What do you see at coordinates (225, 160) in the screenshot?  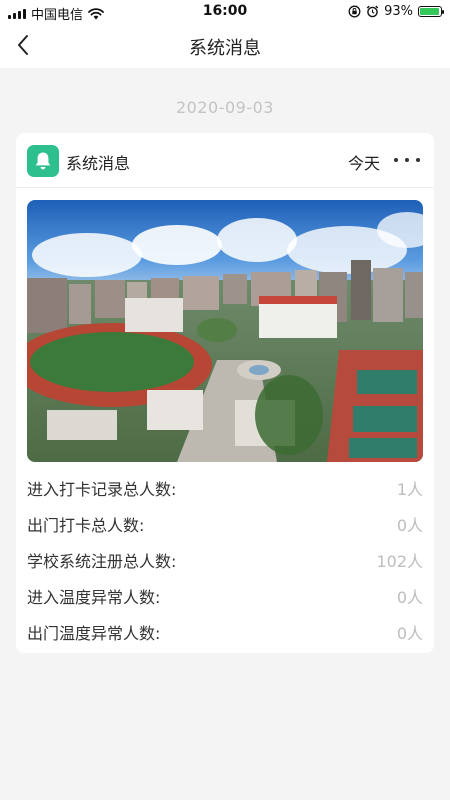 I see `card-header: 系统消息 今天` at bounding box center [225, 160].